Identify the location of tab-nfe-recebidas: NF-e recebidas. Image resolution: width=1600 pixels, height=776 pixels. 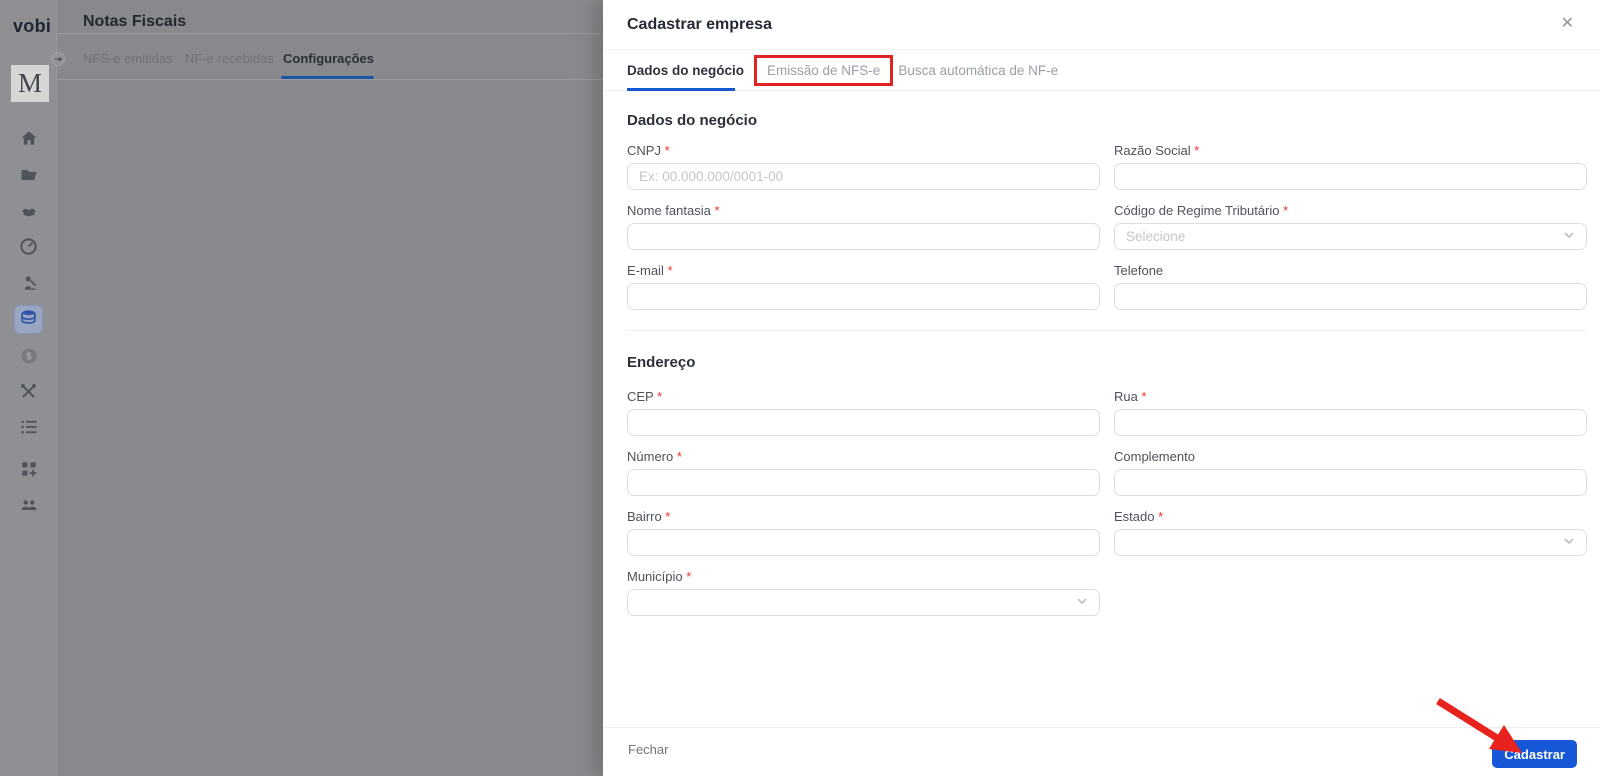
(229, 58).